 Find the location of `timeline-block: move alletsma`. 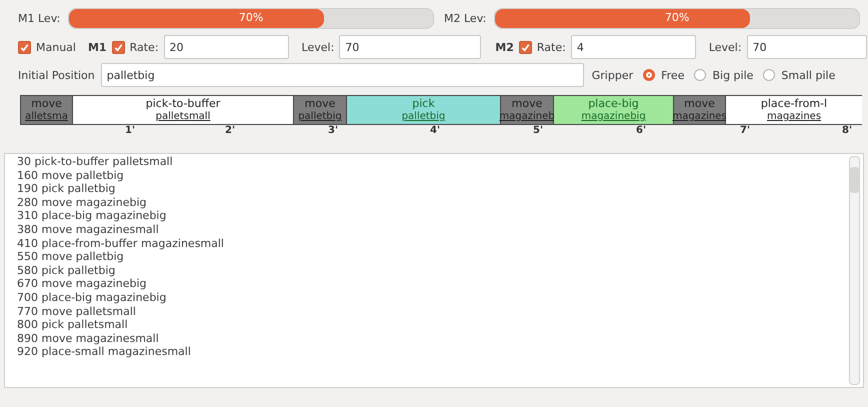

timeline-block: move alletsma is located at coordinates (47, 110).